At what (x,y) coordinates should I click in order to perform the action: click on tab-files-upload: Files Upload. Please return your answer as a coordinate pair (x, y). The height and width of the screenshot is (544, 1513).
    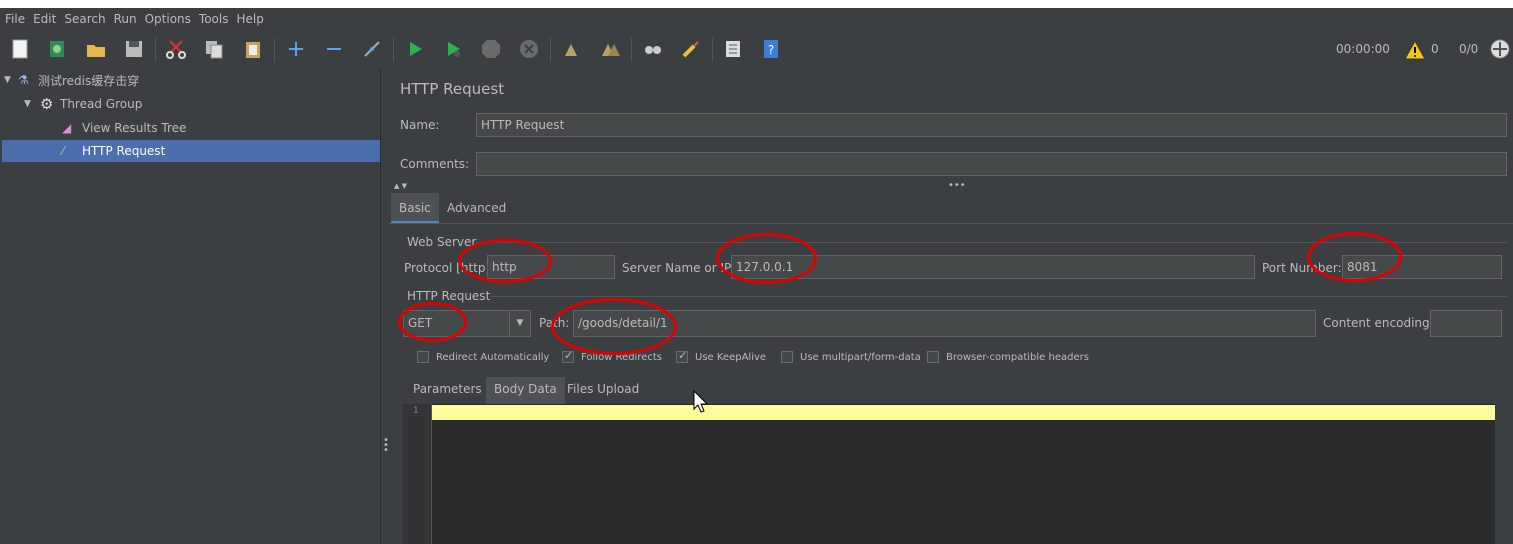
    Looking at the image, I should click on (603, 391).